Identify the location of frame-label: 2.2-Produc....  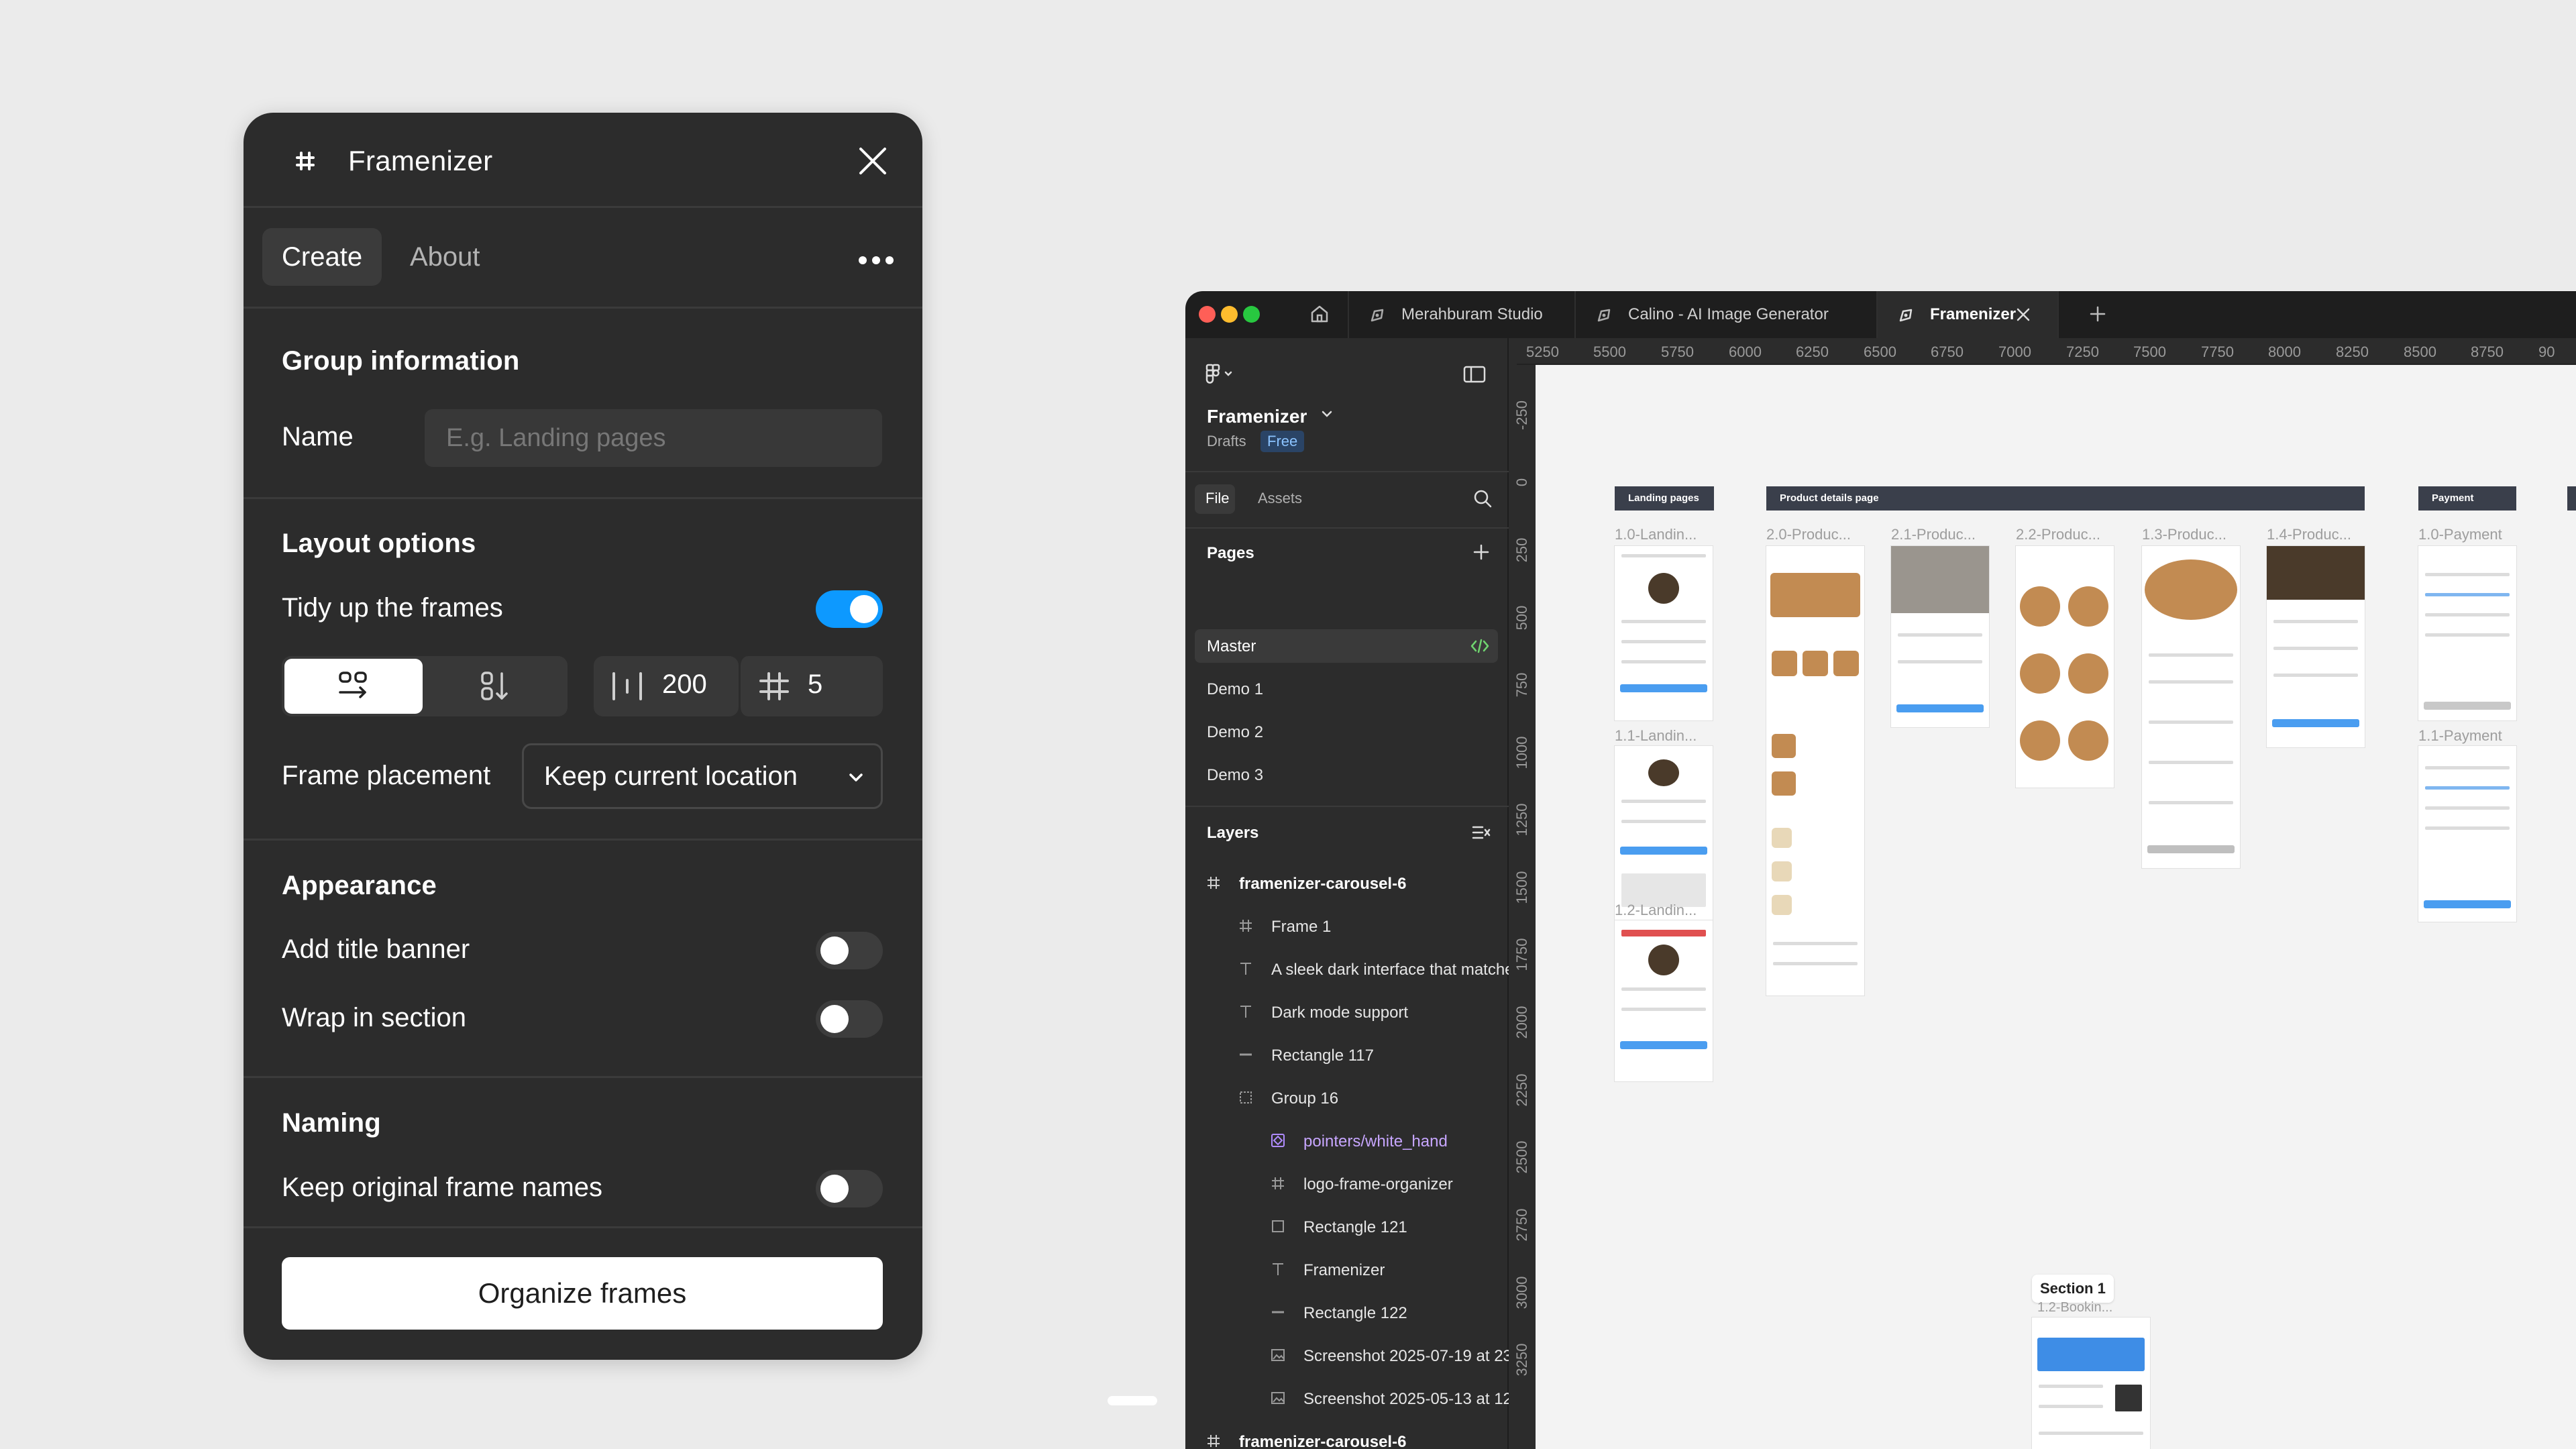
(2058, 534).